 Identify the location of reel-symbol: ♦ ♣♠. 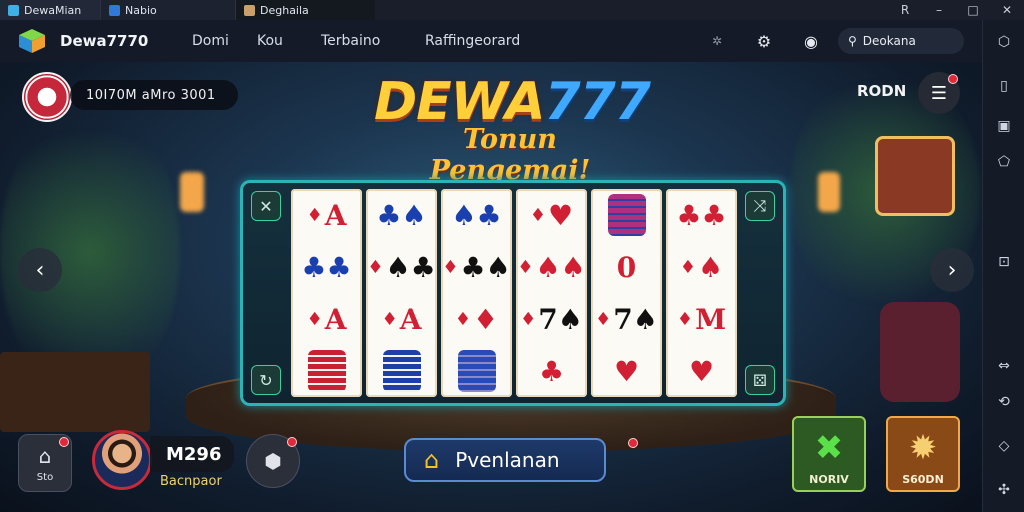
(476, 267).